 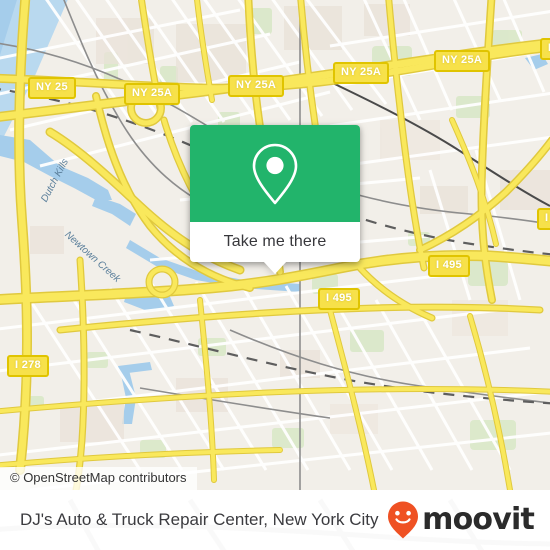 I want to click on moovit-pin-smiley-icon, so click(x=403, y=520).